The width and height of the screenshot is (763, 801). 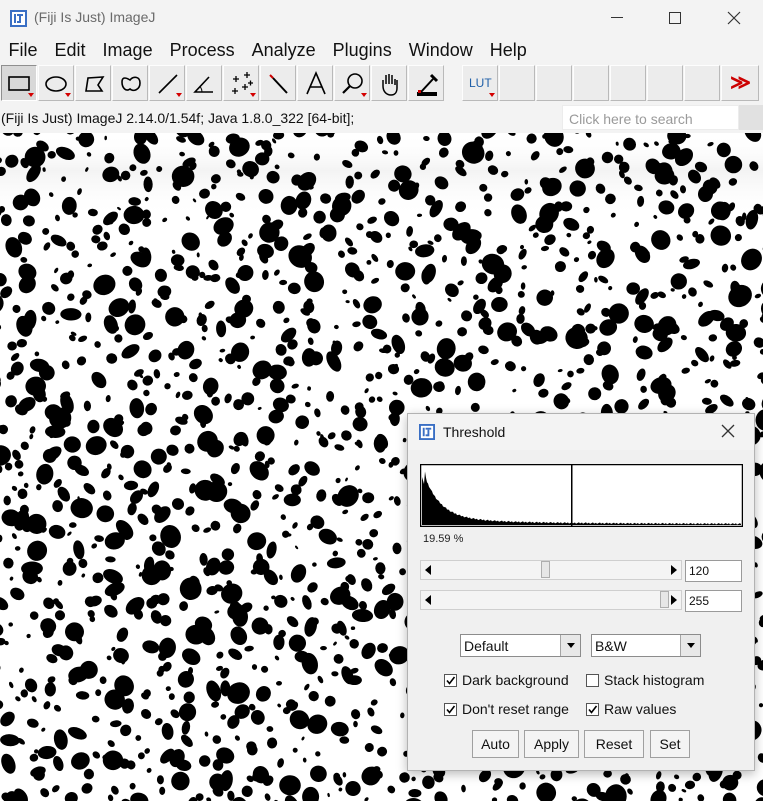 I want to click on hand-scroll-icon, so click(x=390, y=85).